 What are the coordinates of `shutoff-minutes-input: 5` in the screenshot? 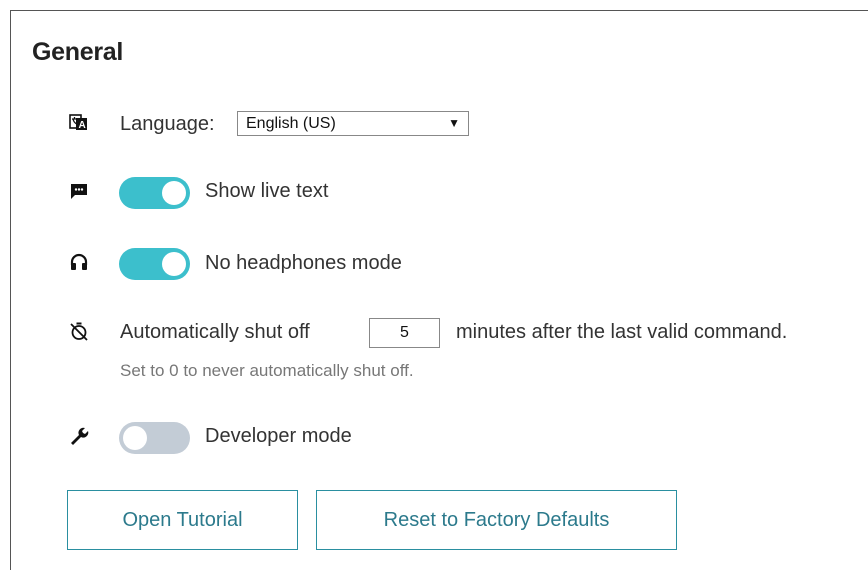 It's located at (404, 333).